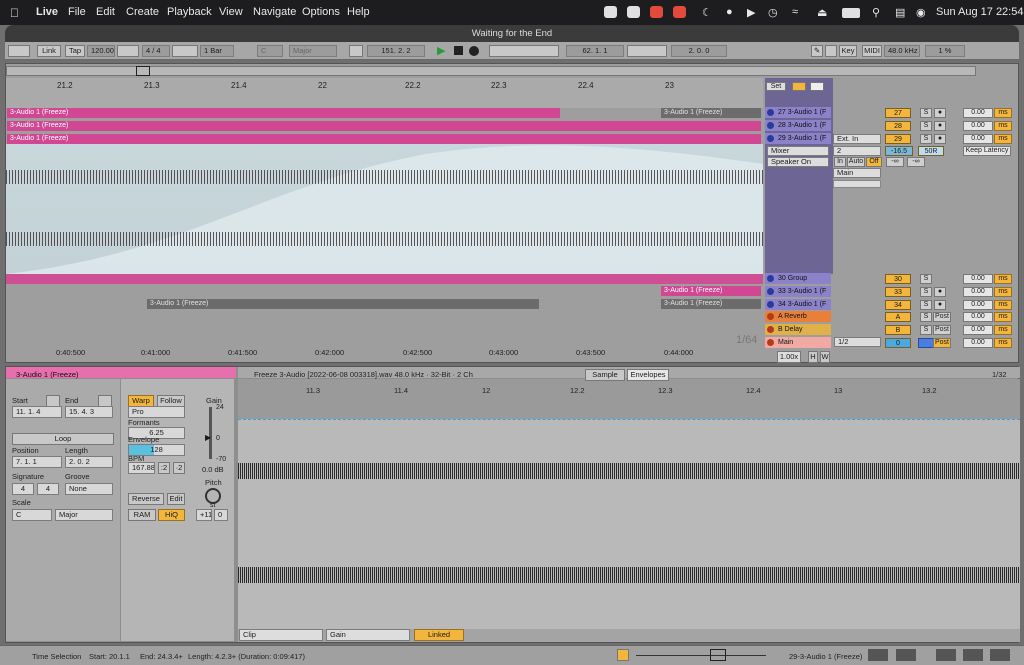 The width and height of the screenshot is (1024, 665). I want to click on length-field: 2. 0. 2, so click(89, 462).